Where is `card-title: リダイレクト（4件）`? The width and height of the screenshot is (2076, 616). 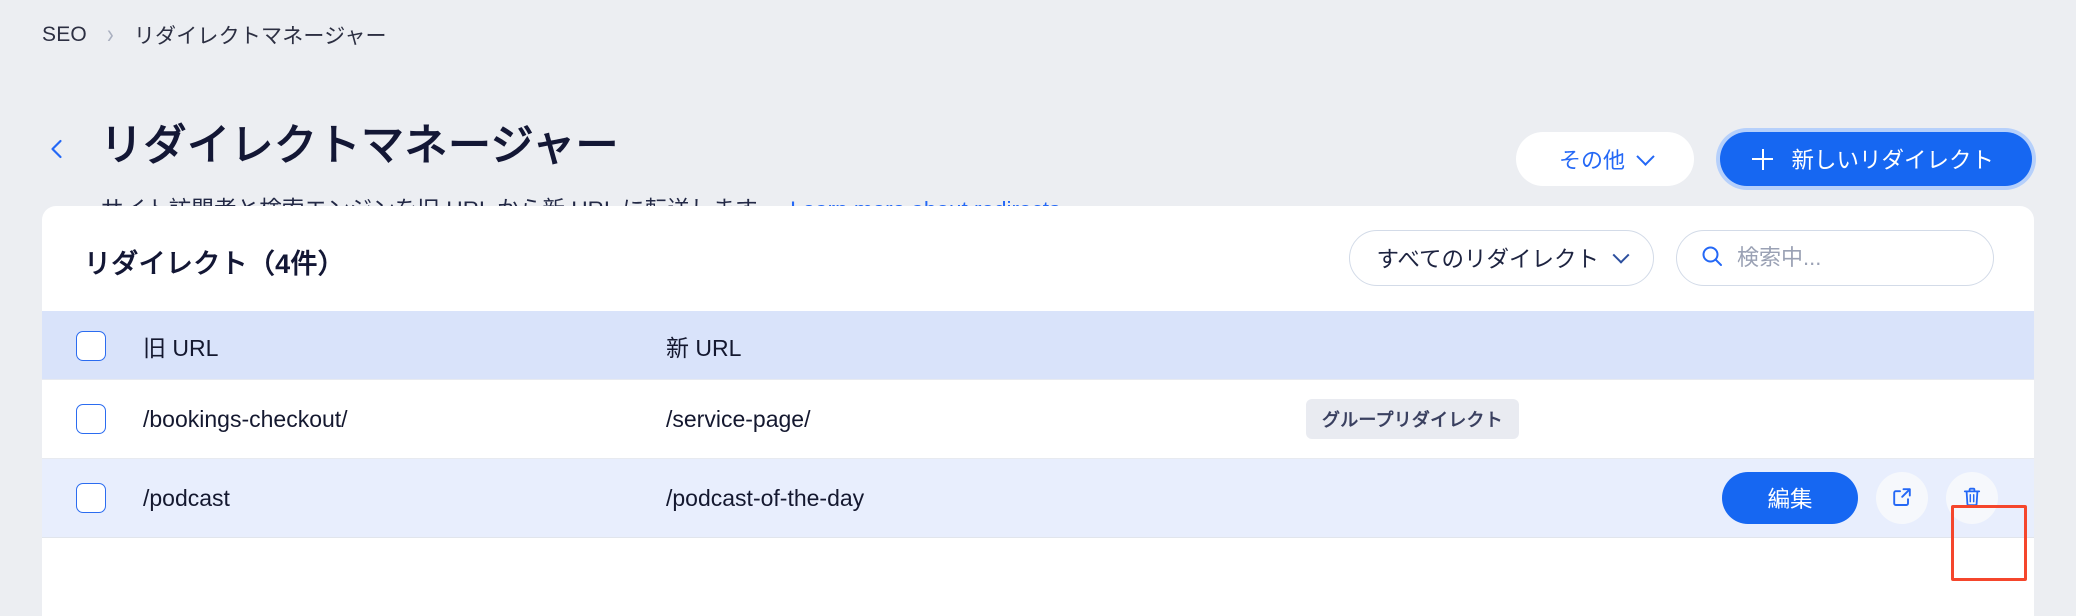
card-title: リダイレクト（4件） is located at coordinates (215, 264).